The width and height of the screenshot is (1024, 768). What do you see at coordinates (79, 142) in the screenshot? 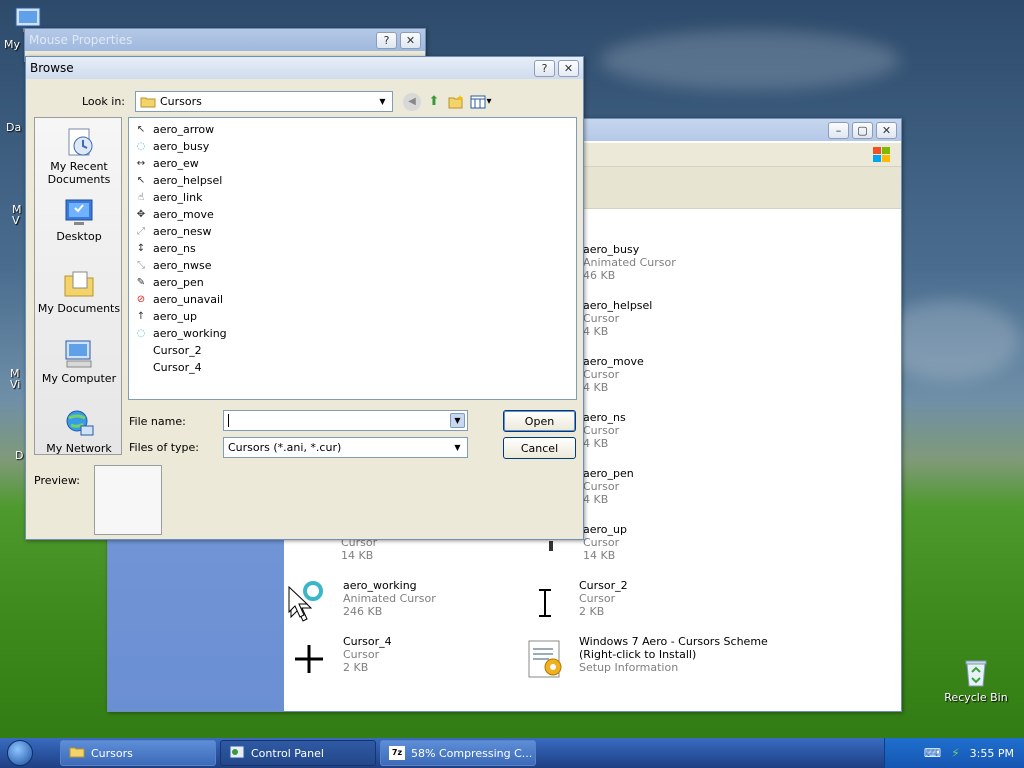
I see `recent-documents-icon` at bounding box center [79, 142].